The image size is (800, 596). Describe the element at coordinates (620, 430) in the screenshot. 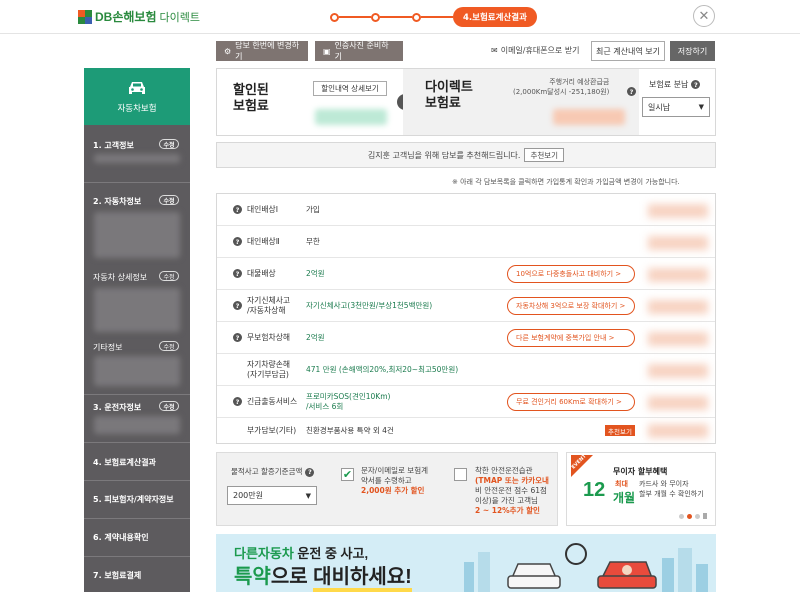

I see `recommend-tag: 추천보기` at that location.